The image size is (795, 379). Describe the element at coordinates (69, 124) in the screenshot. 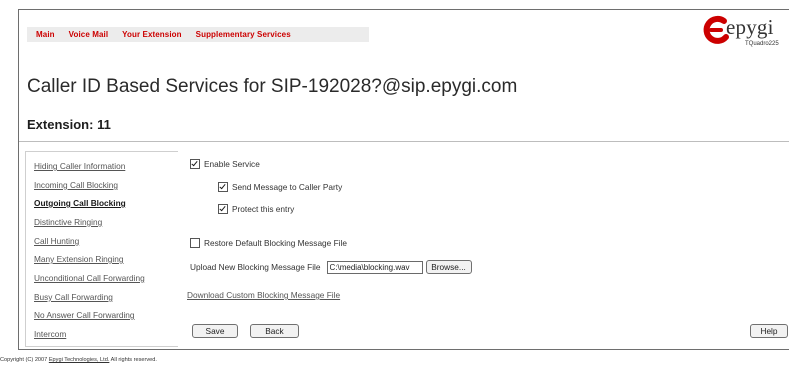

I see `extension-title: Extension: 11` at that location.